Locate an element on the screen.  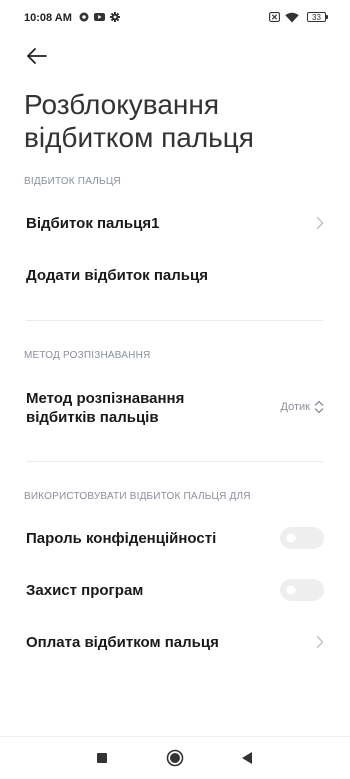
app-lock-item: Захист програм is located at coordinates (175, 591).